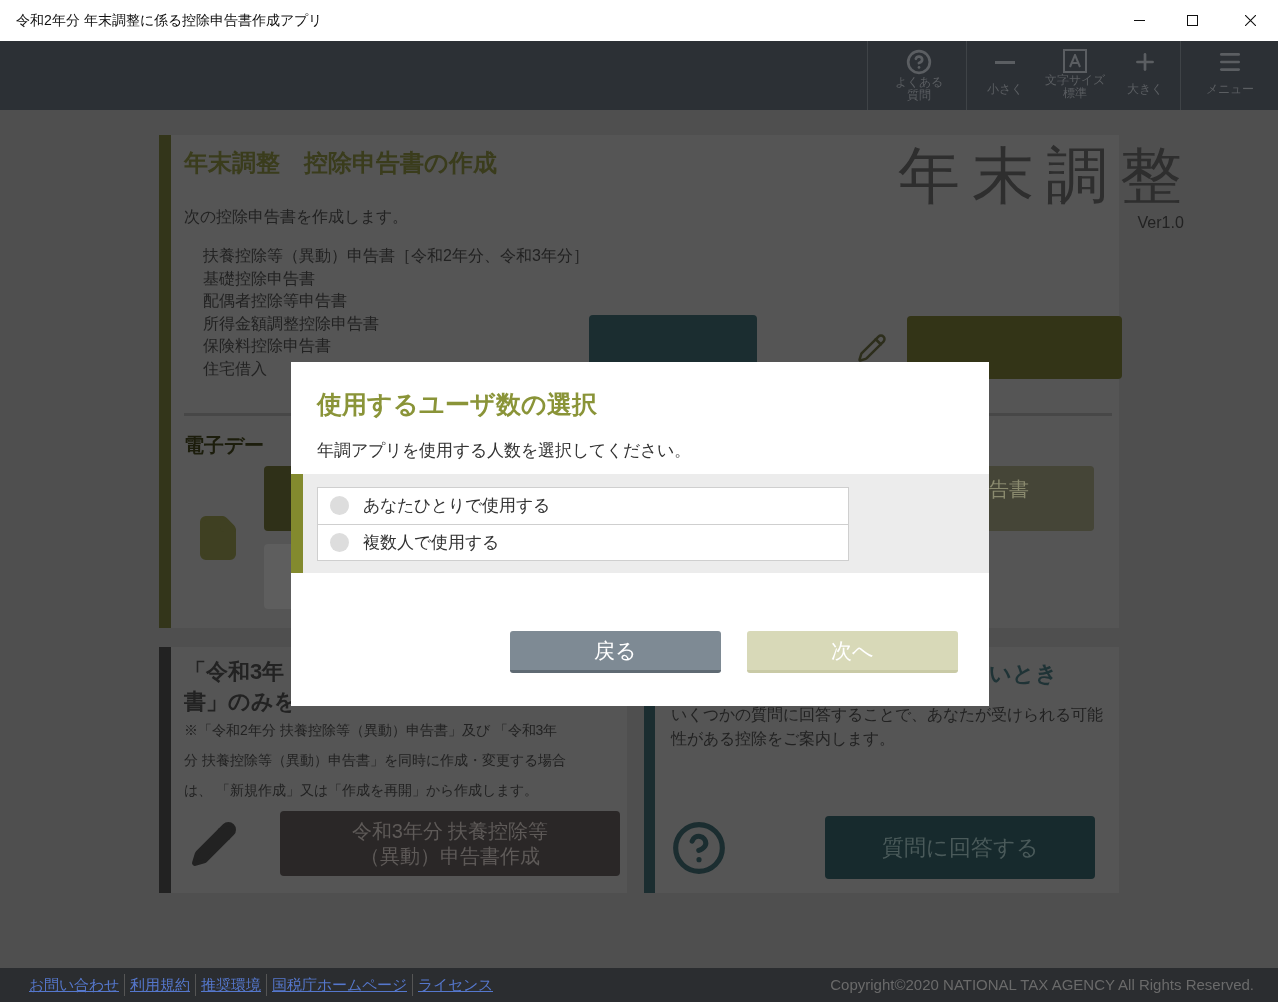 The image size is (1278, 1002). What do you see at coordinates (1192, 20) in the screenshot?
I see `maximize-icon` at bounding box center [1192, 20].